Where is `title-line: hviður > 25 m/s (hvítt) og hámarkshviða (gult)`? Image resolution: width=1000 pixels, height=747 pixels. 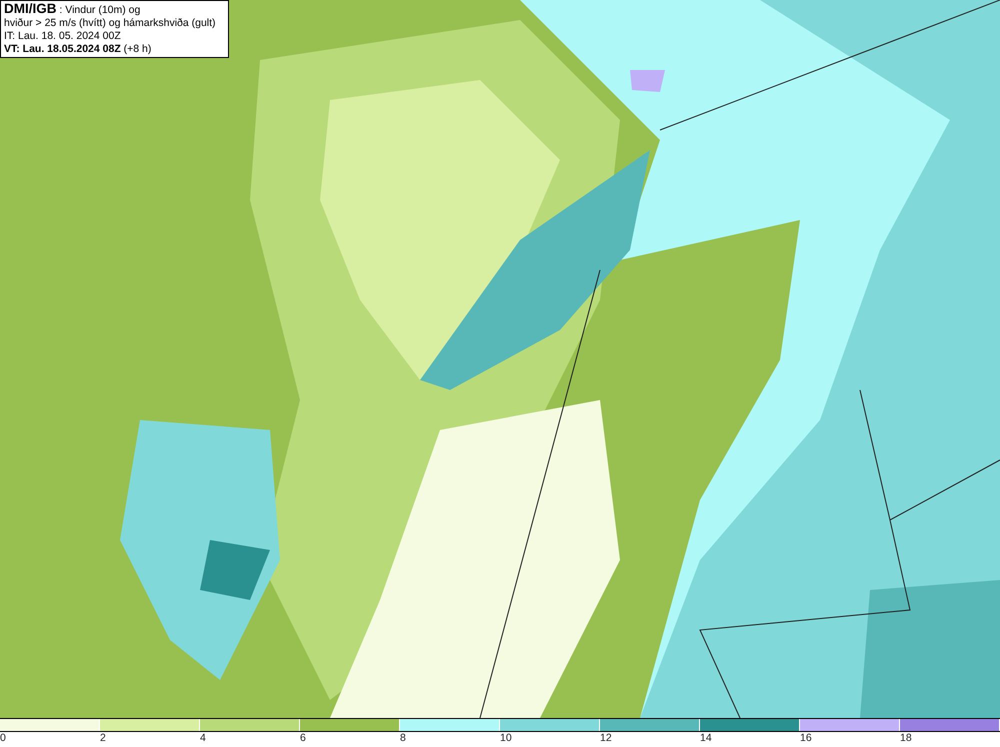 title-line: hviður > 25 m/s (hvítt) og hámarkshviða (gult) is located at coordinates (110, 23).